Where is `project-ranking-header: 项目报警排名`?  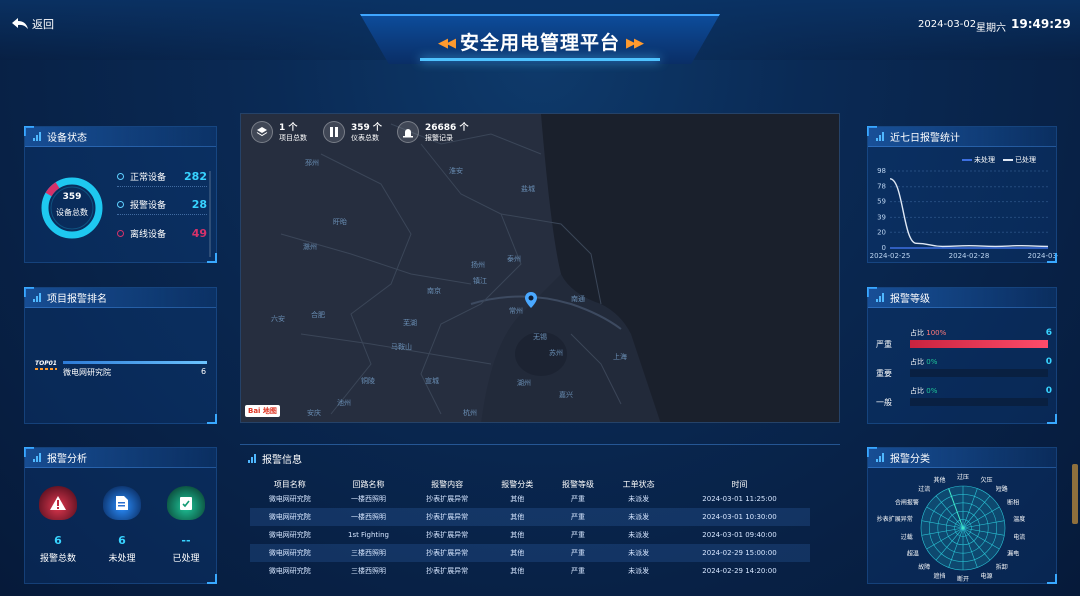 project-ranking-header: 项目报警排名 is located at coordinates (120, 298).